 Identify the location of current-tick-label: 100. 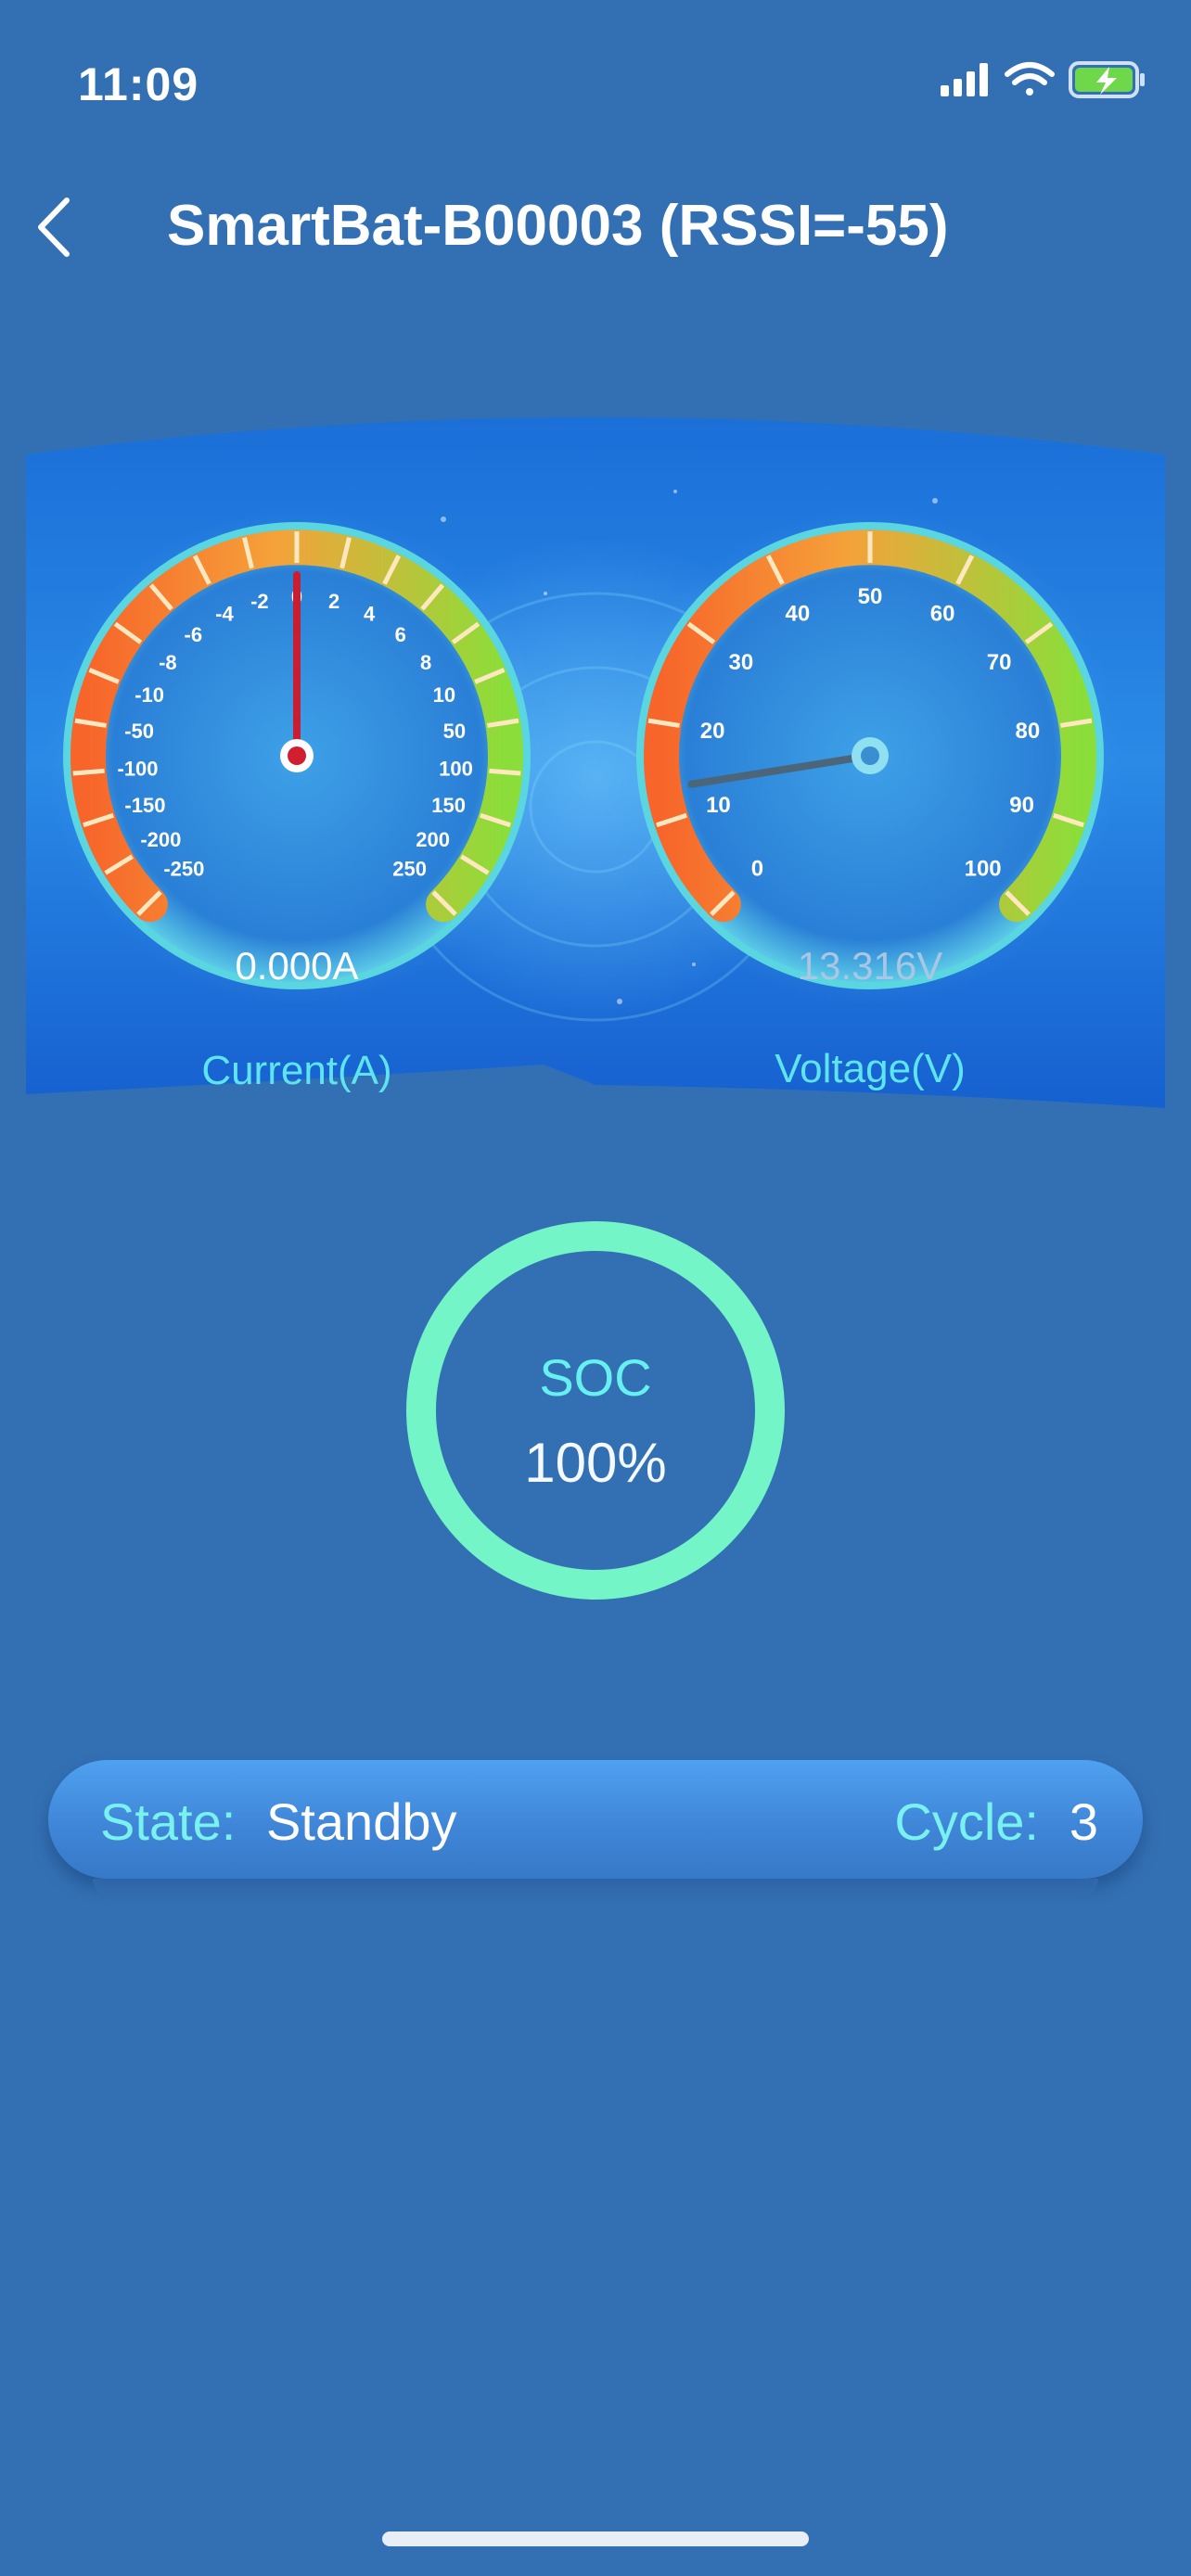
(456, 769).